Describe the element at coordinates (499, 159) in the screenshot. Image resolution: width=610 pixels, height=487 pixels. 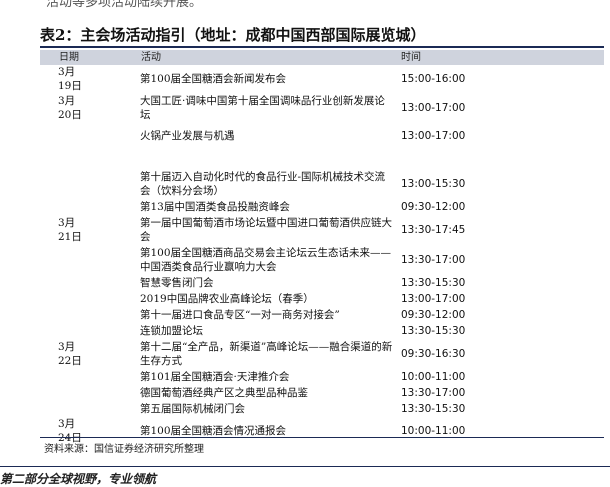
I see `time-cell` at that location.